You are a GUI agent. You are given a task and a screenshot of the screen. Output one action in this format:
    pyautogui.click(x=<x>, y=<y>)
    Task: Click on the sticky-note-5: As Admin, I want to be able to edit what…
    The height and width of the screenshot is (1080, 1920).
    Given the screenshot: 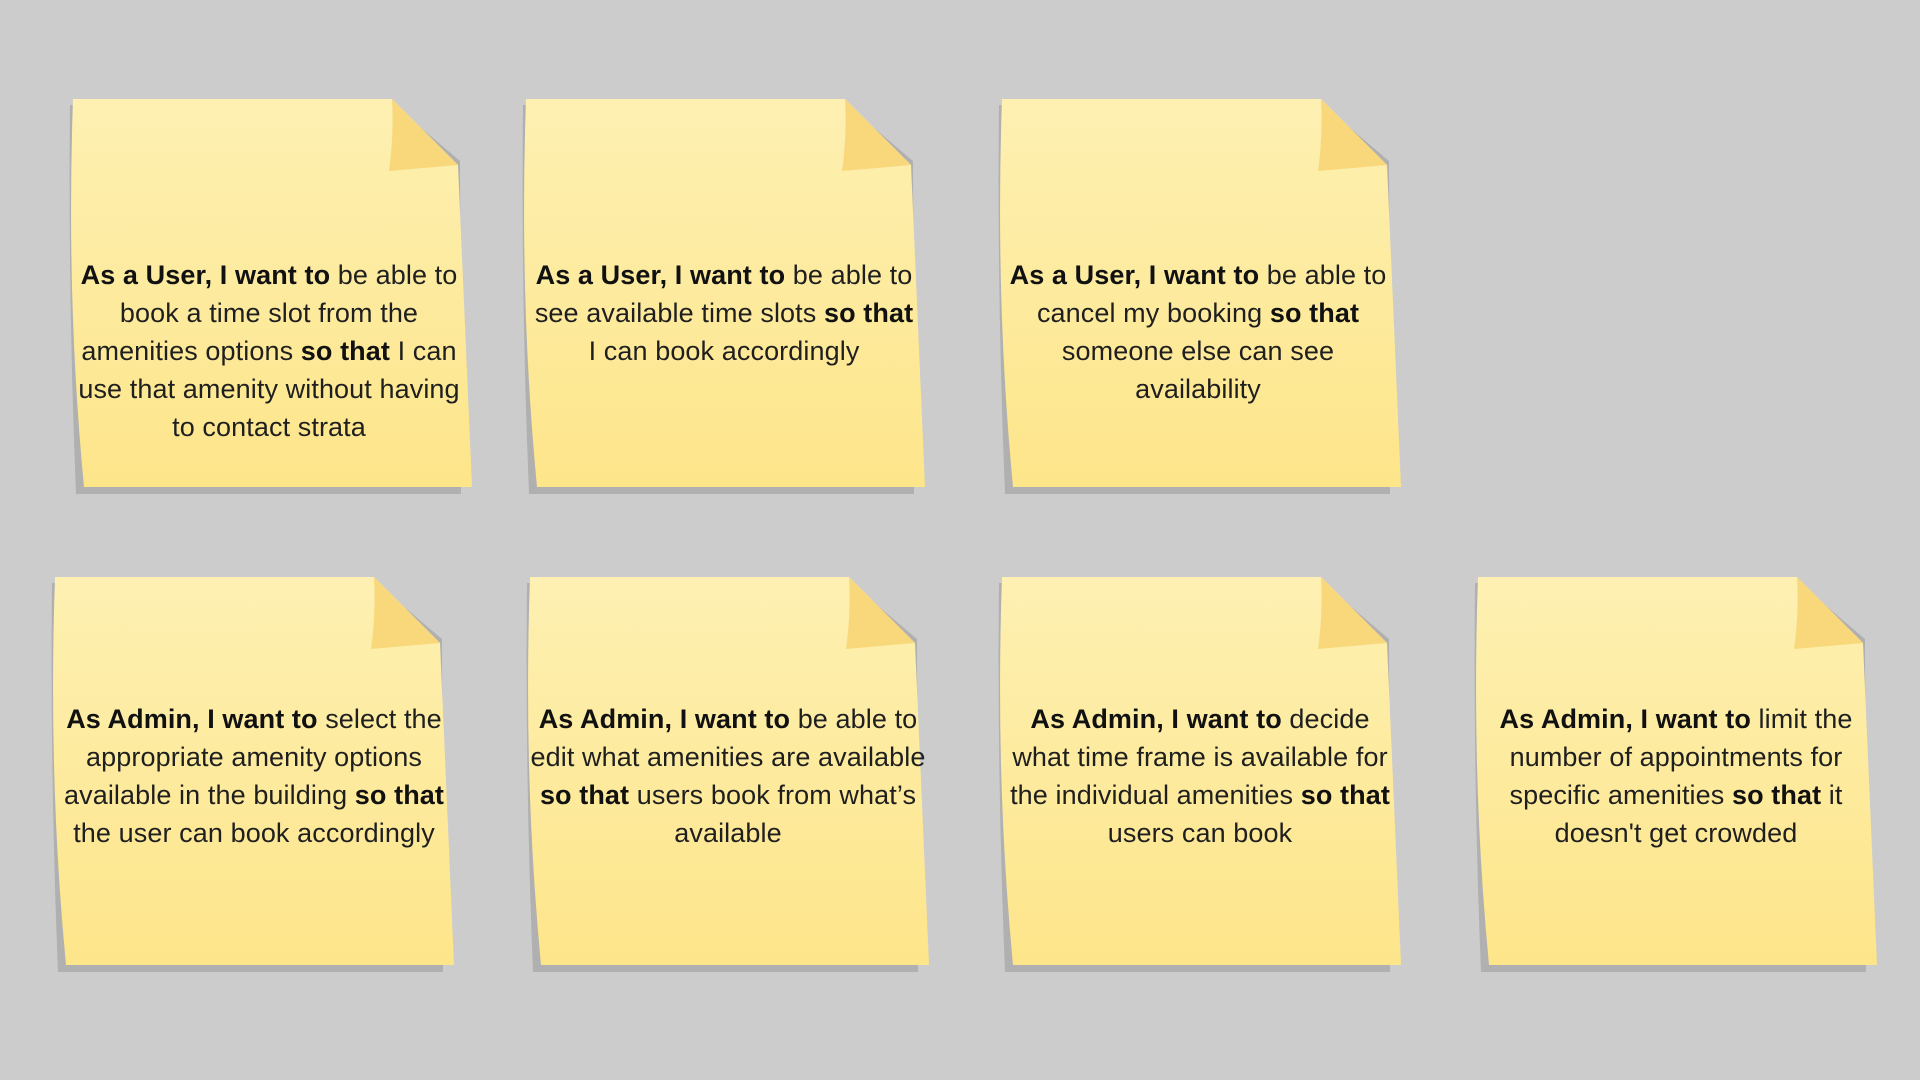 What is the action you would take?
    pyautogui.click(x=725, y=774)
    